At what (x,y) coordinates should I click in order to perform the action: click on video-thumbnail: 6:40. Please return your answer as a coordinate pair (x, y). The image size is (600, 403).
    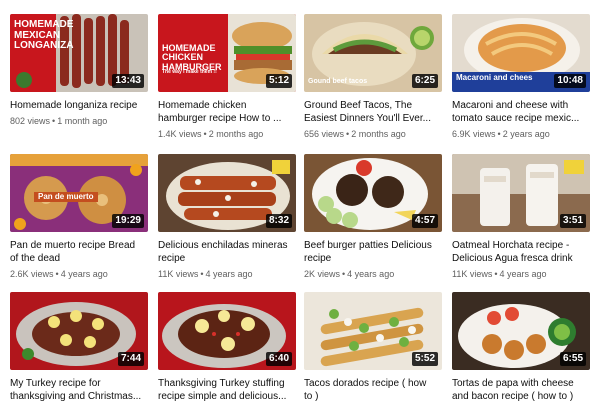
    Looking at the image, I should click on (227, 331).